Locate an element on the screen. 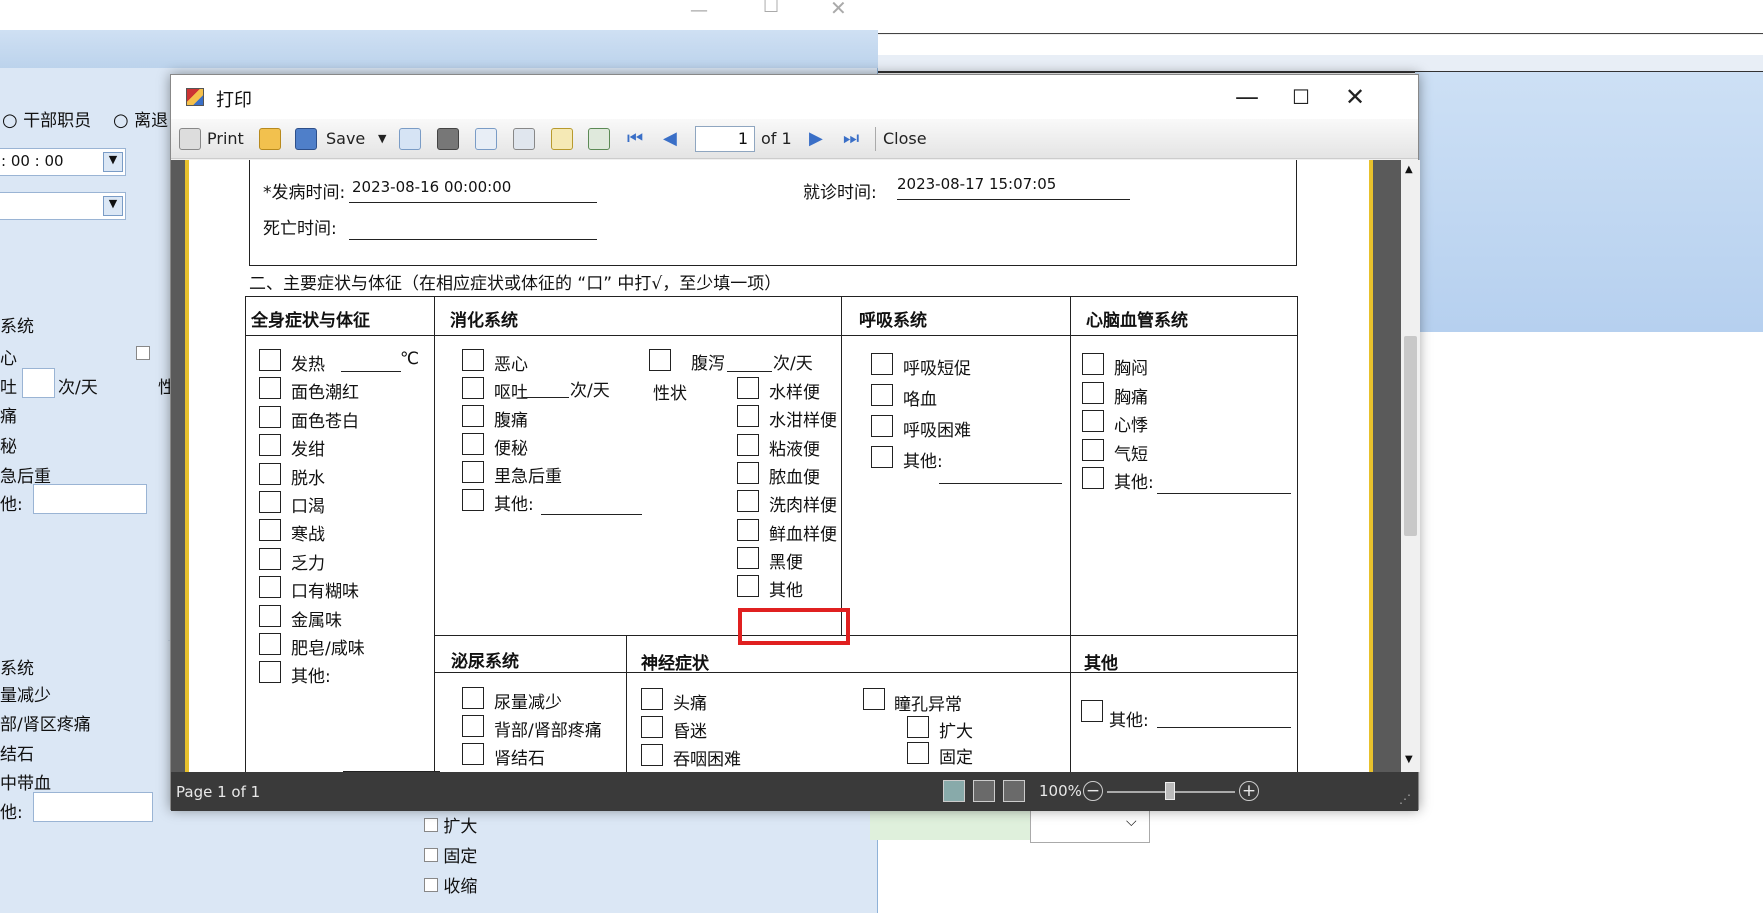 The width and height of the screenshot is (1763, 913). bg-close-icon: ✕ is located at coordinates (838, 10).